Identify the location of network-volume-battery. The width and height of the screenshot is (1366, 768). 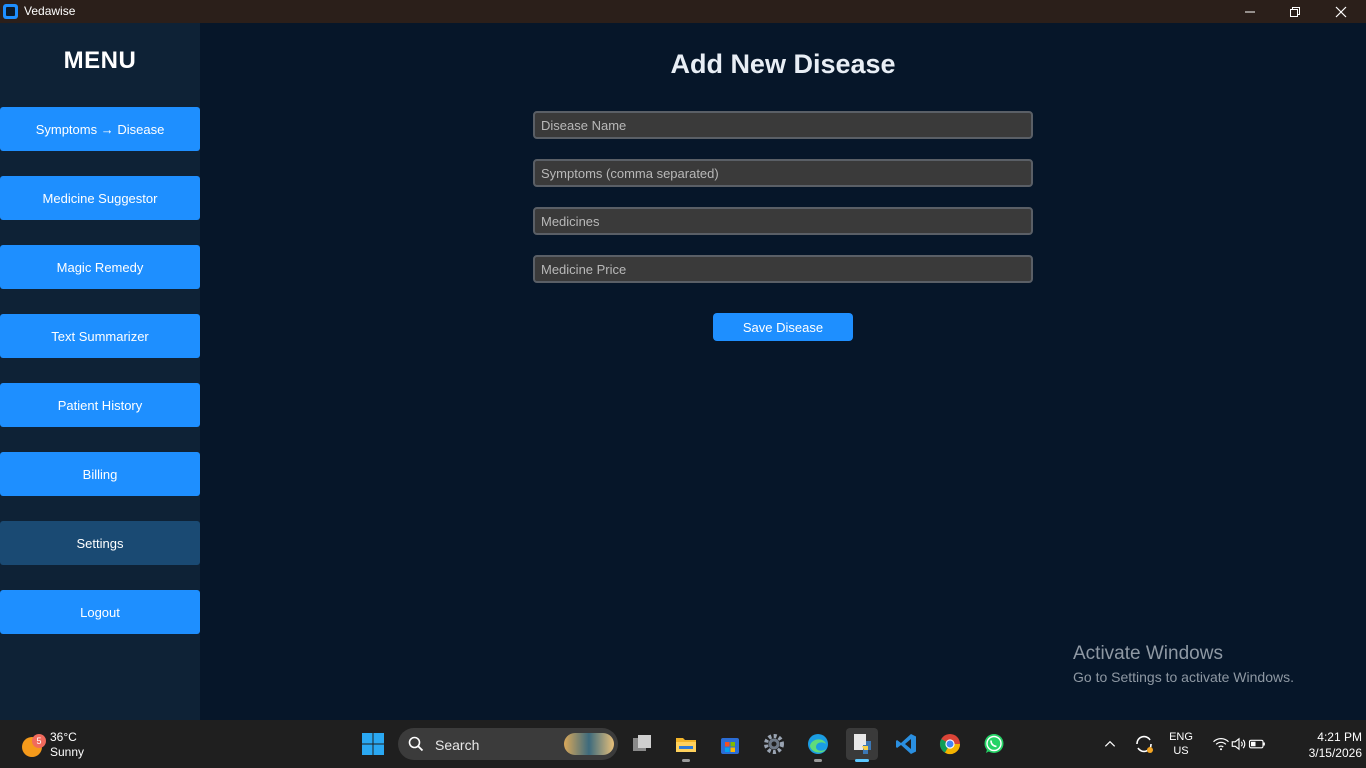
(1239, 744).